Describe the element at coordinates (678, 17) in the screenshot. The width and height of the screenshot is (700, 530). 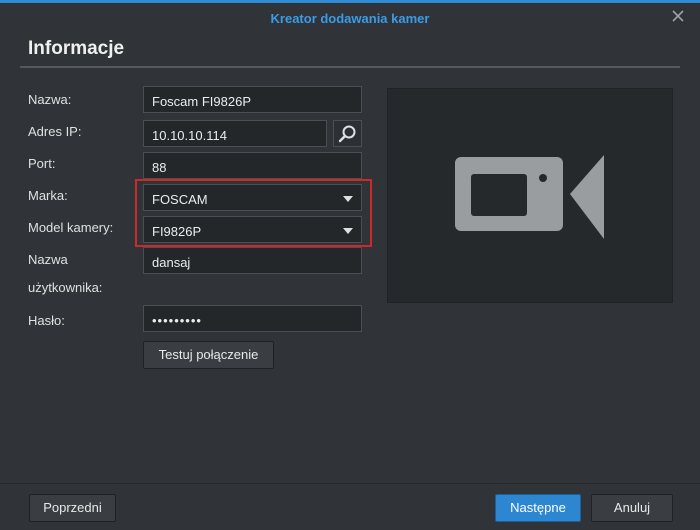
I see `close-icon` at that location.